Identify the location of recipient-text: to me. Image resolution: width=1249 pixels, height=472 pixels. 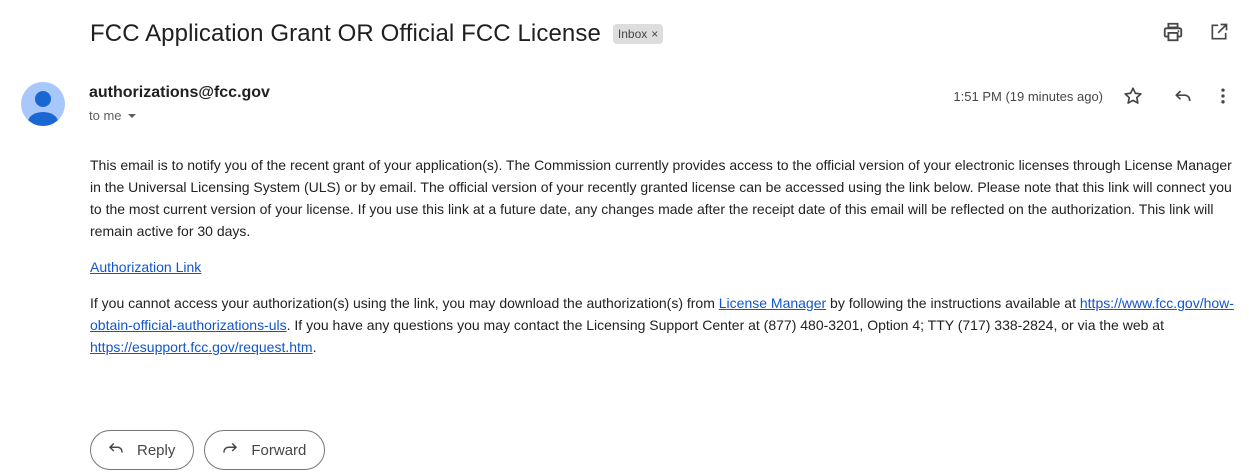
(105, 115).